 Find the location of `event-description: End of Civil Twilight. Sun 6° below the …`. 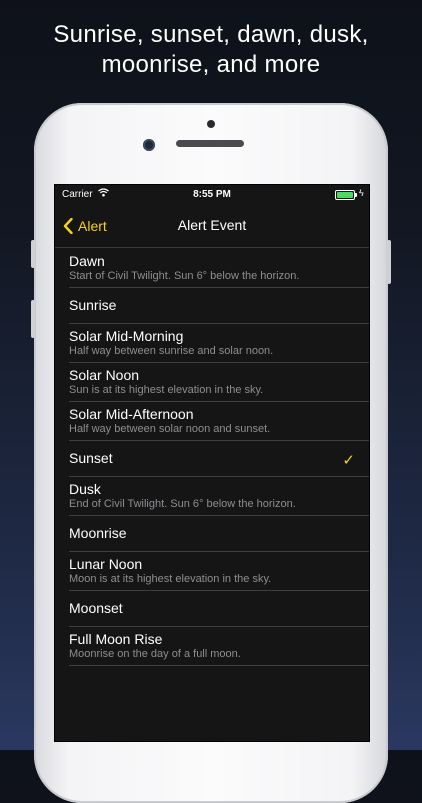

event-description: End of Civil Twilight. Sun 6° below the … is located at coordinates (182, 504).